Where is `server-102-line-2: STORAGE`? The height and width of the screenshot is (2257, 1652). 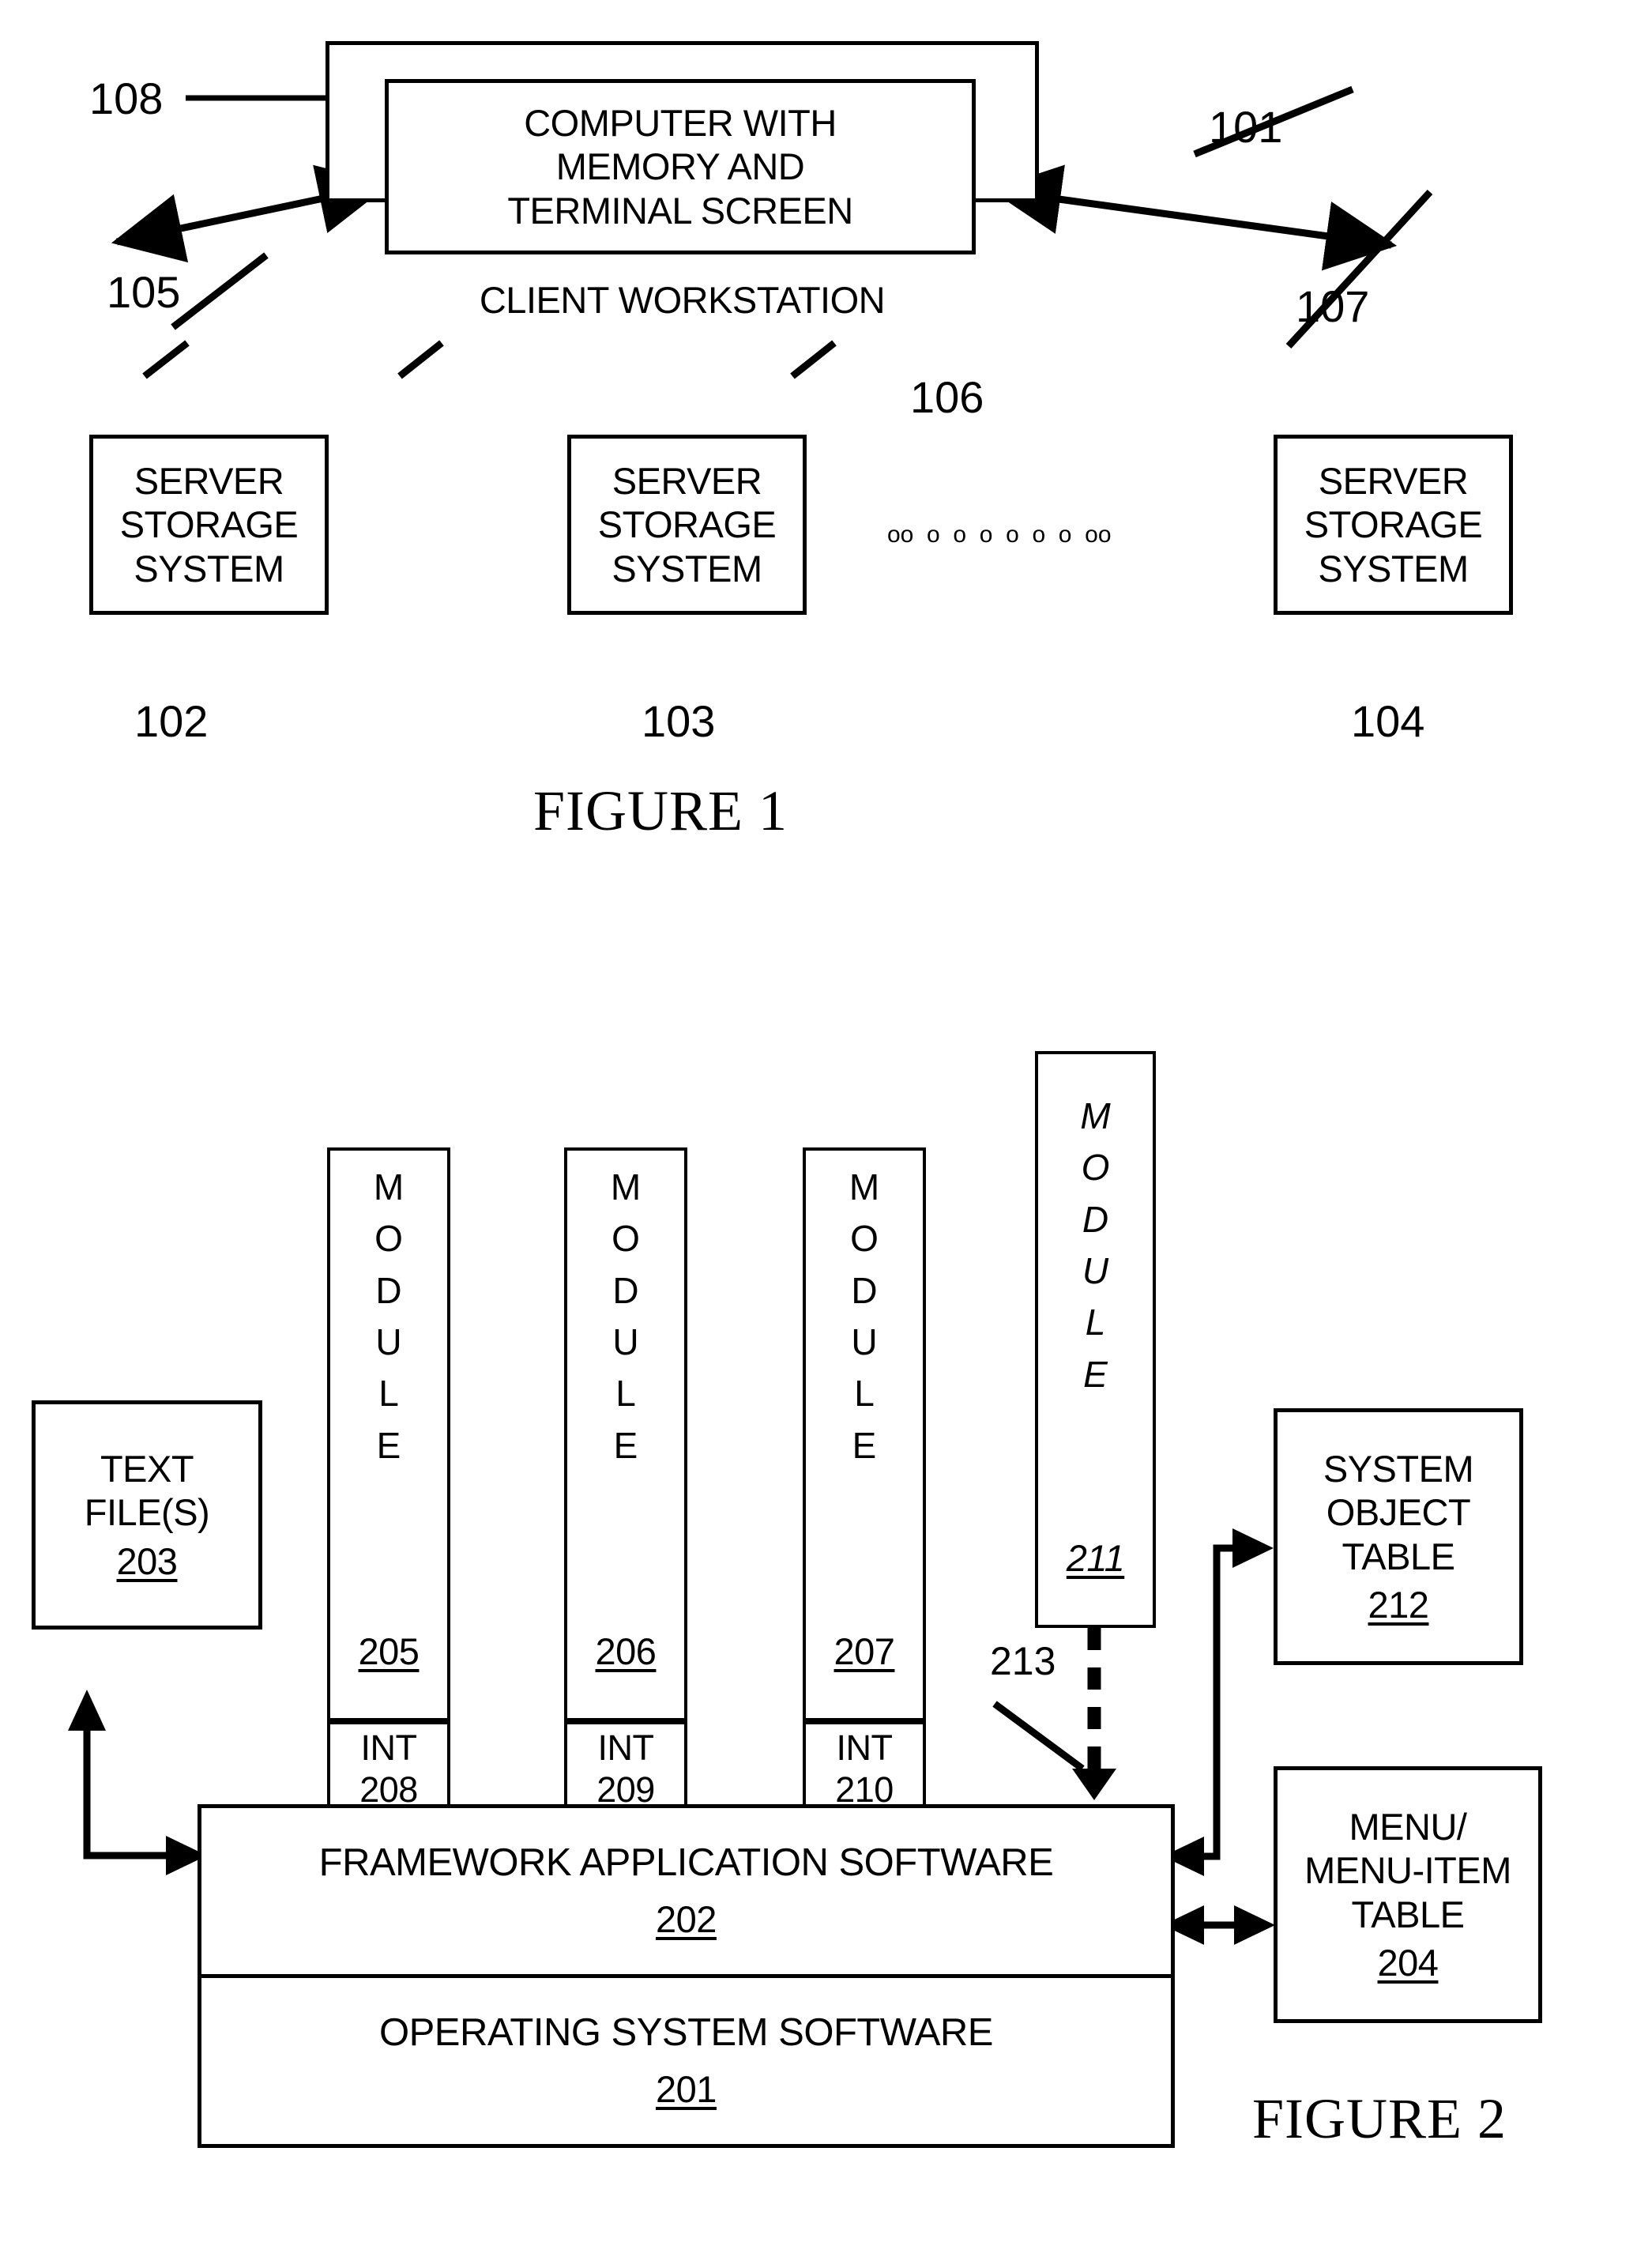 server-102-line-2: STORAGE is located at coordinates (209, 524).